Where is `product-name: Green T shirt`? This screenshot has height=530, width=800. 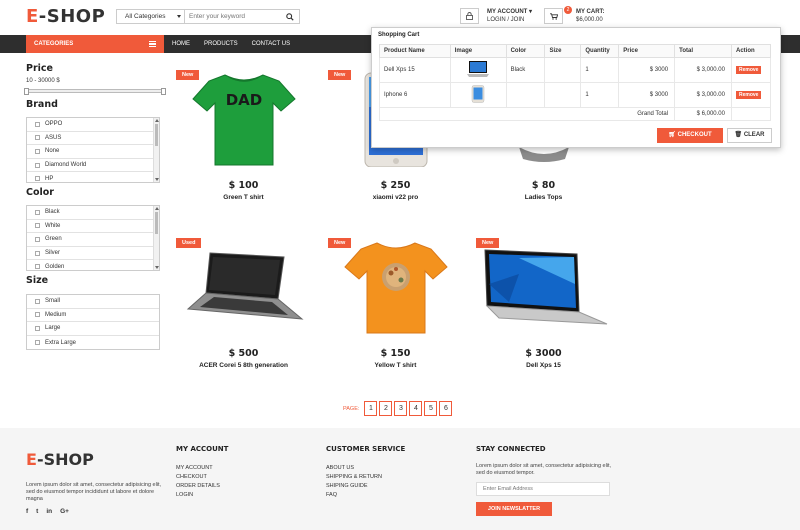 product-name: Green T shirt is located at coordinates (243, 197).